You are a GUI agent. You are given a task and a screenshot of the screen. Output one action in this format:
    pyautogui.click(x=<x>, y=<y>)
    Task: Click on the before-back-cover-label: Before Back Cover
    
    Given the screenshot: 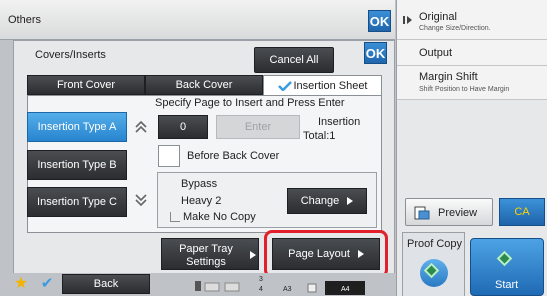 What is the action you would take?
    pyautogui.click(x=233, y=156)
    